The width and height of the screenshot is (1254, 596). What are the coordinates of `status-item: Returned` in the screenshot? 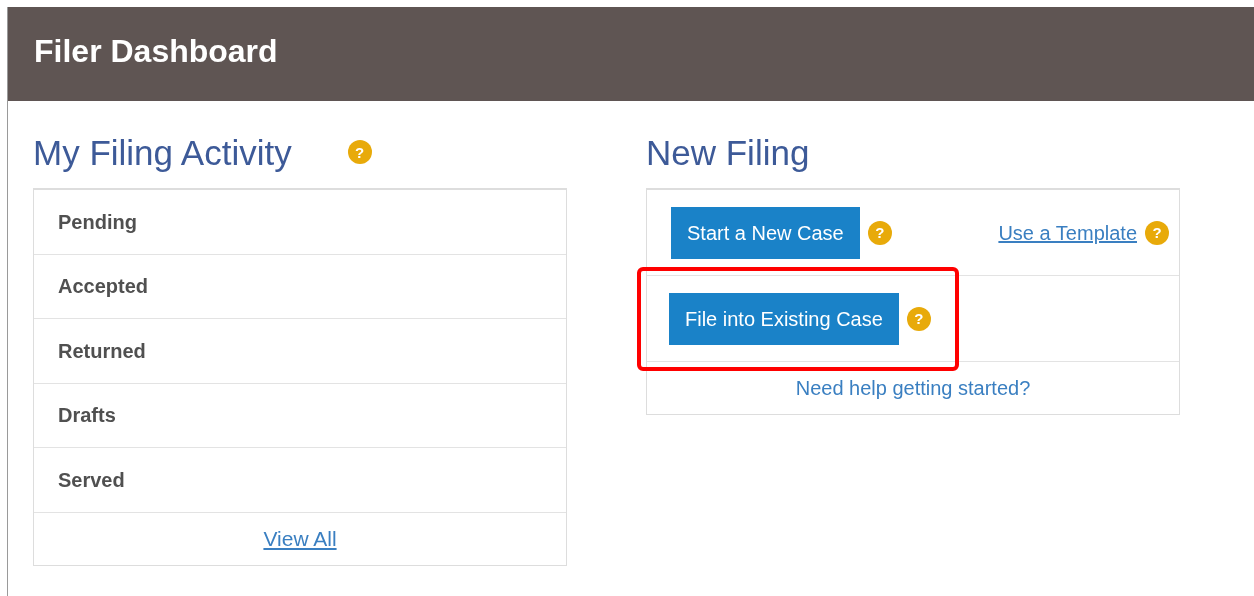 It's located at (102, 350).